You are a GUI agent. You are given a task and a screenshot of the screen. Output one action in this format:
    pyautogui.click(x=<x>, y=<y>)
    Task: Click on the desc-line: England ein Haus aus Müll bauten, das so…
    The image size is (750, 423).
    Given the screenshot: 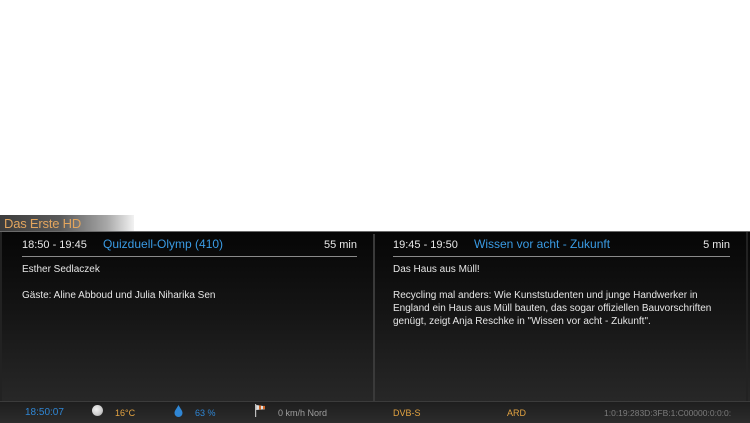 What is the action you would take?
    pyautogui.click(x=552, y=308)
    